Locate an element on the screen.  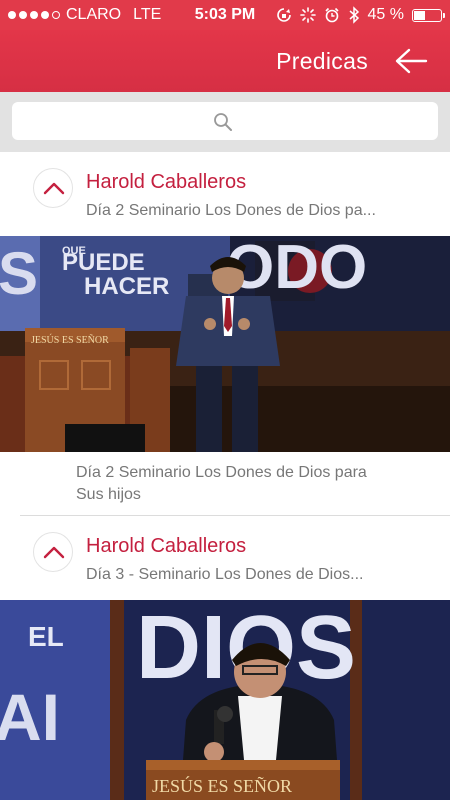
status-bar: CLARO LTE 5:03 PM 45 % is located at coordinates (225, 15).